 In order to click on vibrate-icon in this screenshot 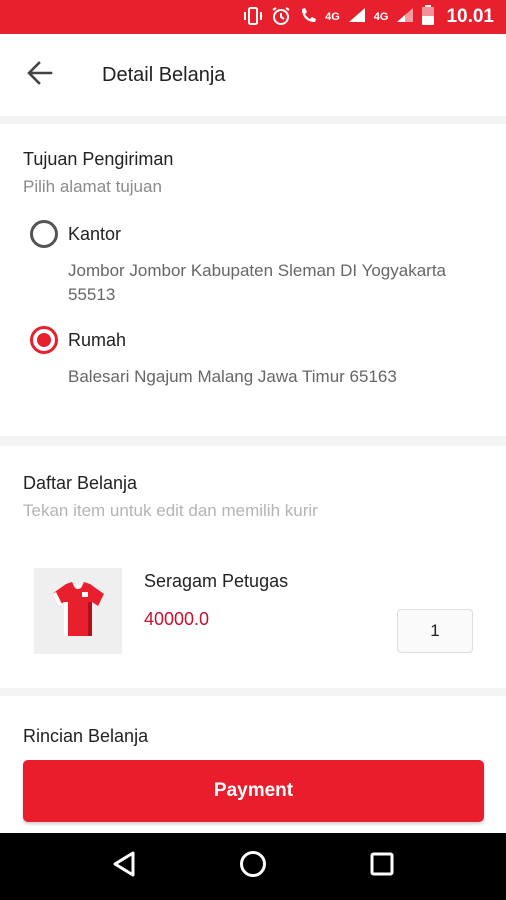, I will do `click(253, 17)`.